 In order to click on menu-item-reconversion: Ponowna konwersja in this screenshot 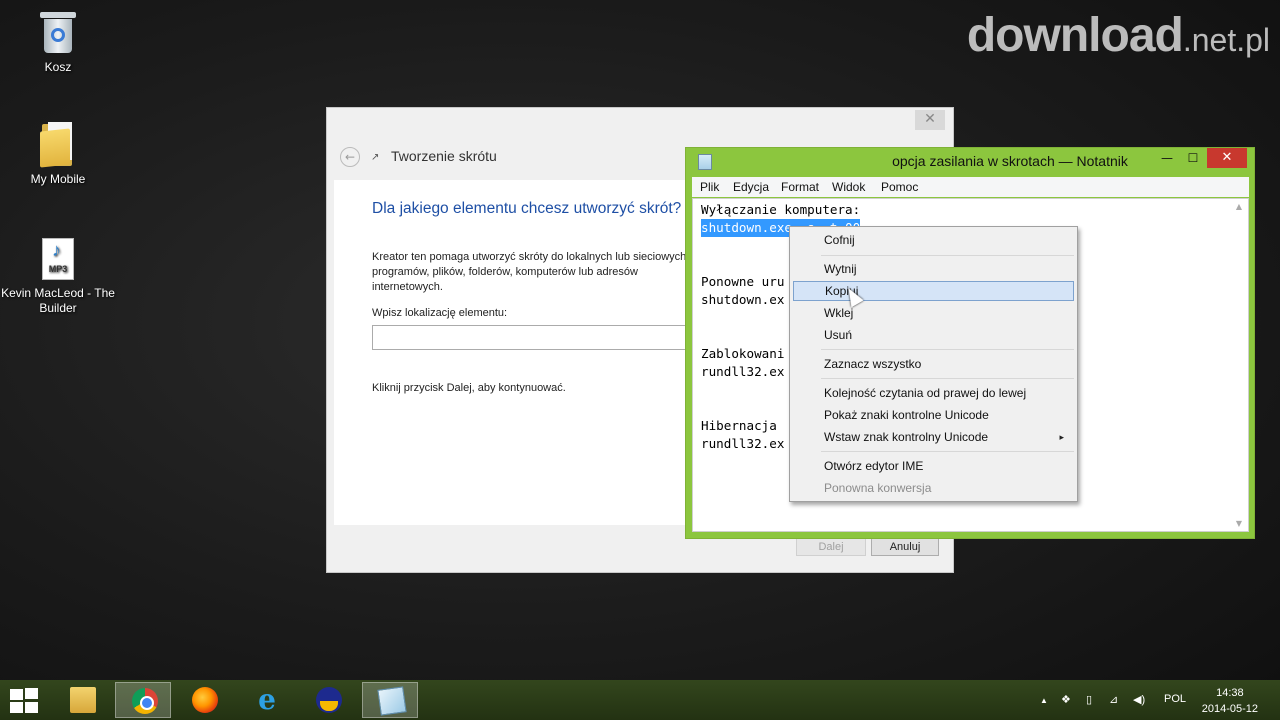, I will do `click(878, 488)`.